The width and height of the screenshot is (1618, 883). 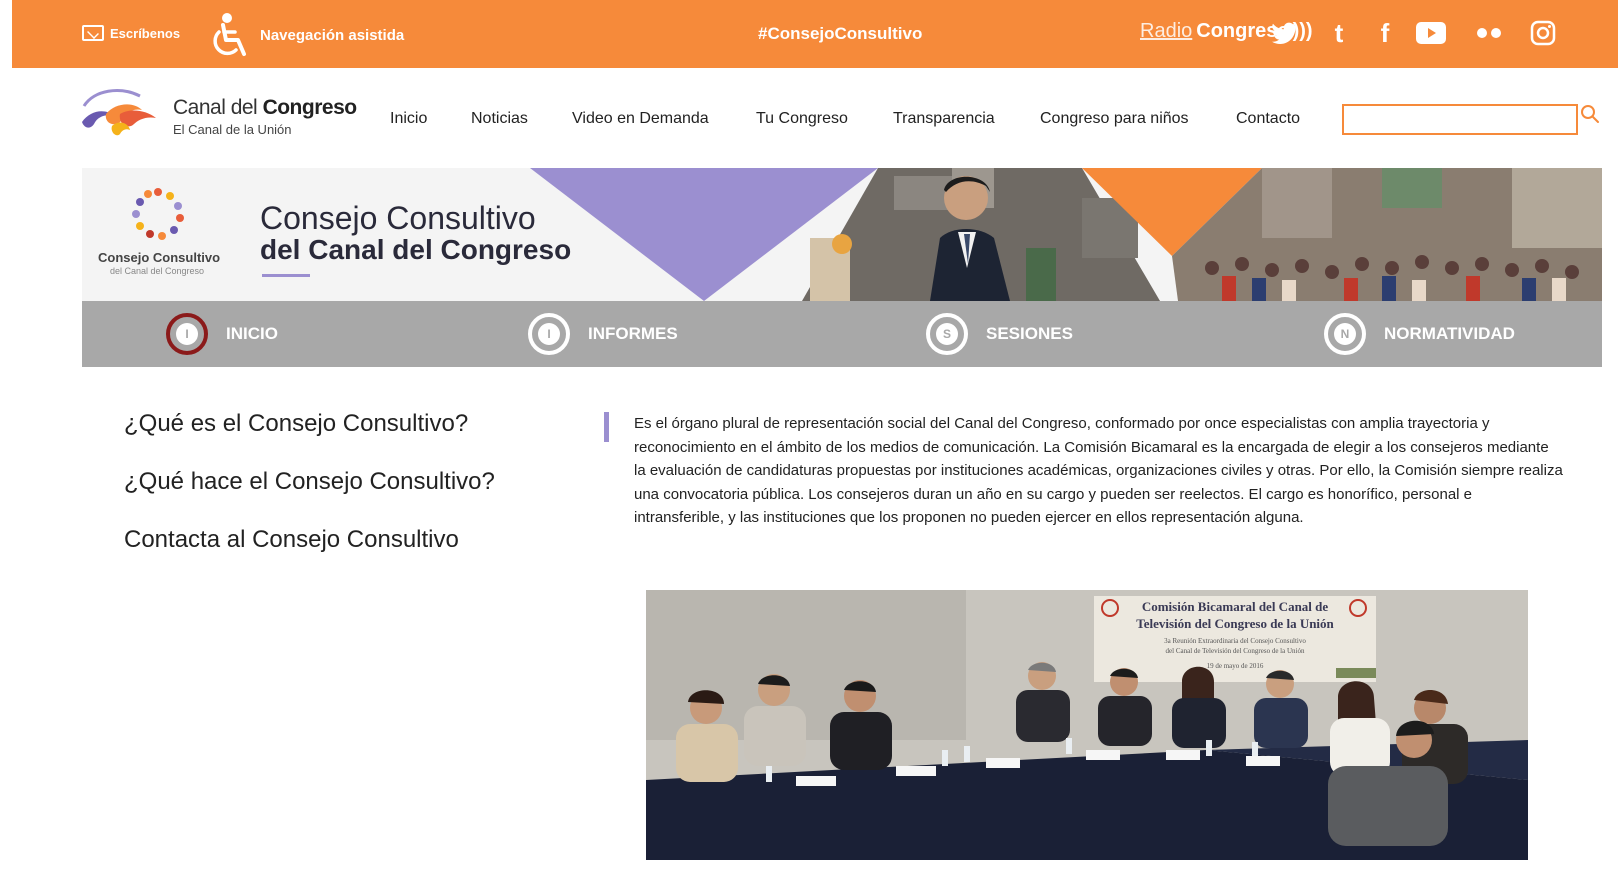 I want to click on sidebar-link-contacta: Contacta al Consejo Consultivo, so click(x=291, y=540).